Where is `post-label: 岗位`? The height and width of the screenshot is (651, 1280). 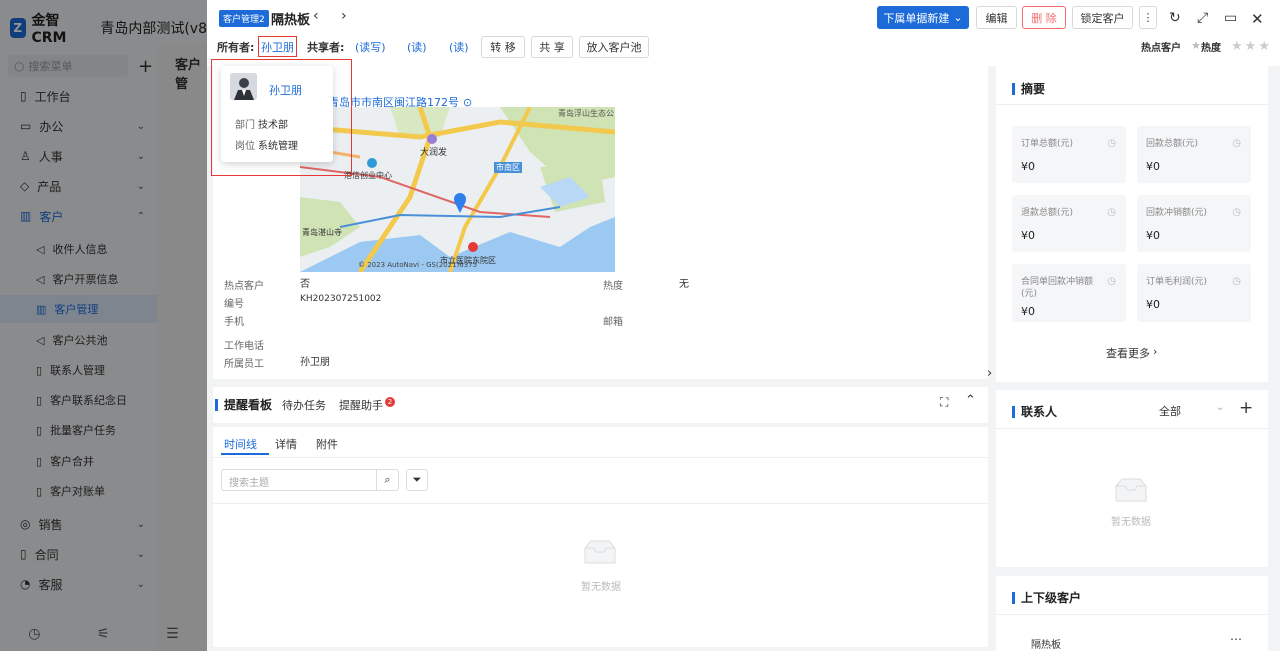 post-label: 岗位 is located at coordinates (245, 146).